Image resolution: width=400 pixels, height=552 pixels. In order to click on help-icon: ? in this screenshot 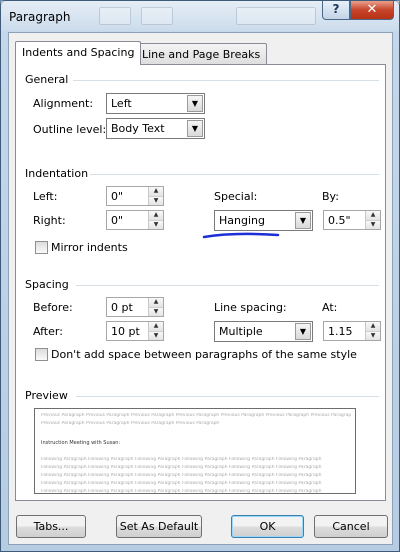, I will do `click(336, 9)`.